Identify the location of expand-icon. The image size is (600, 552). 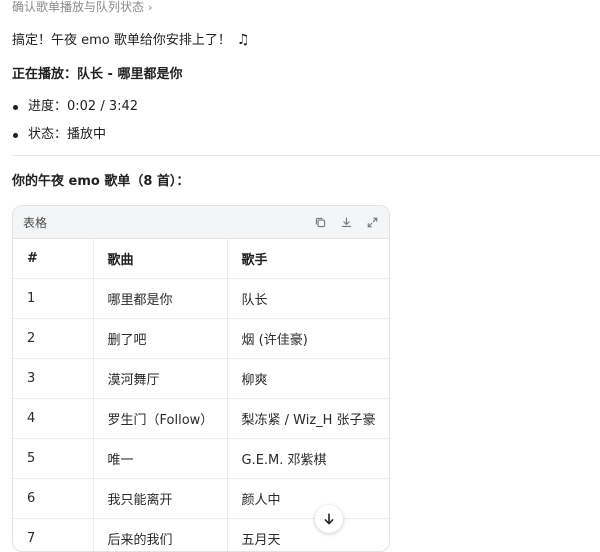
(372, 222).